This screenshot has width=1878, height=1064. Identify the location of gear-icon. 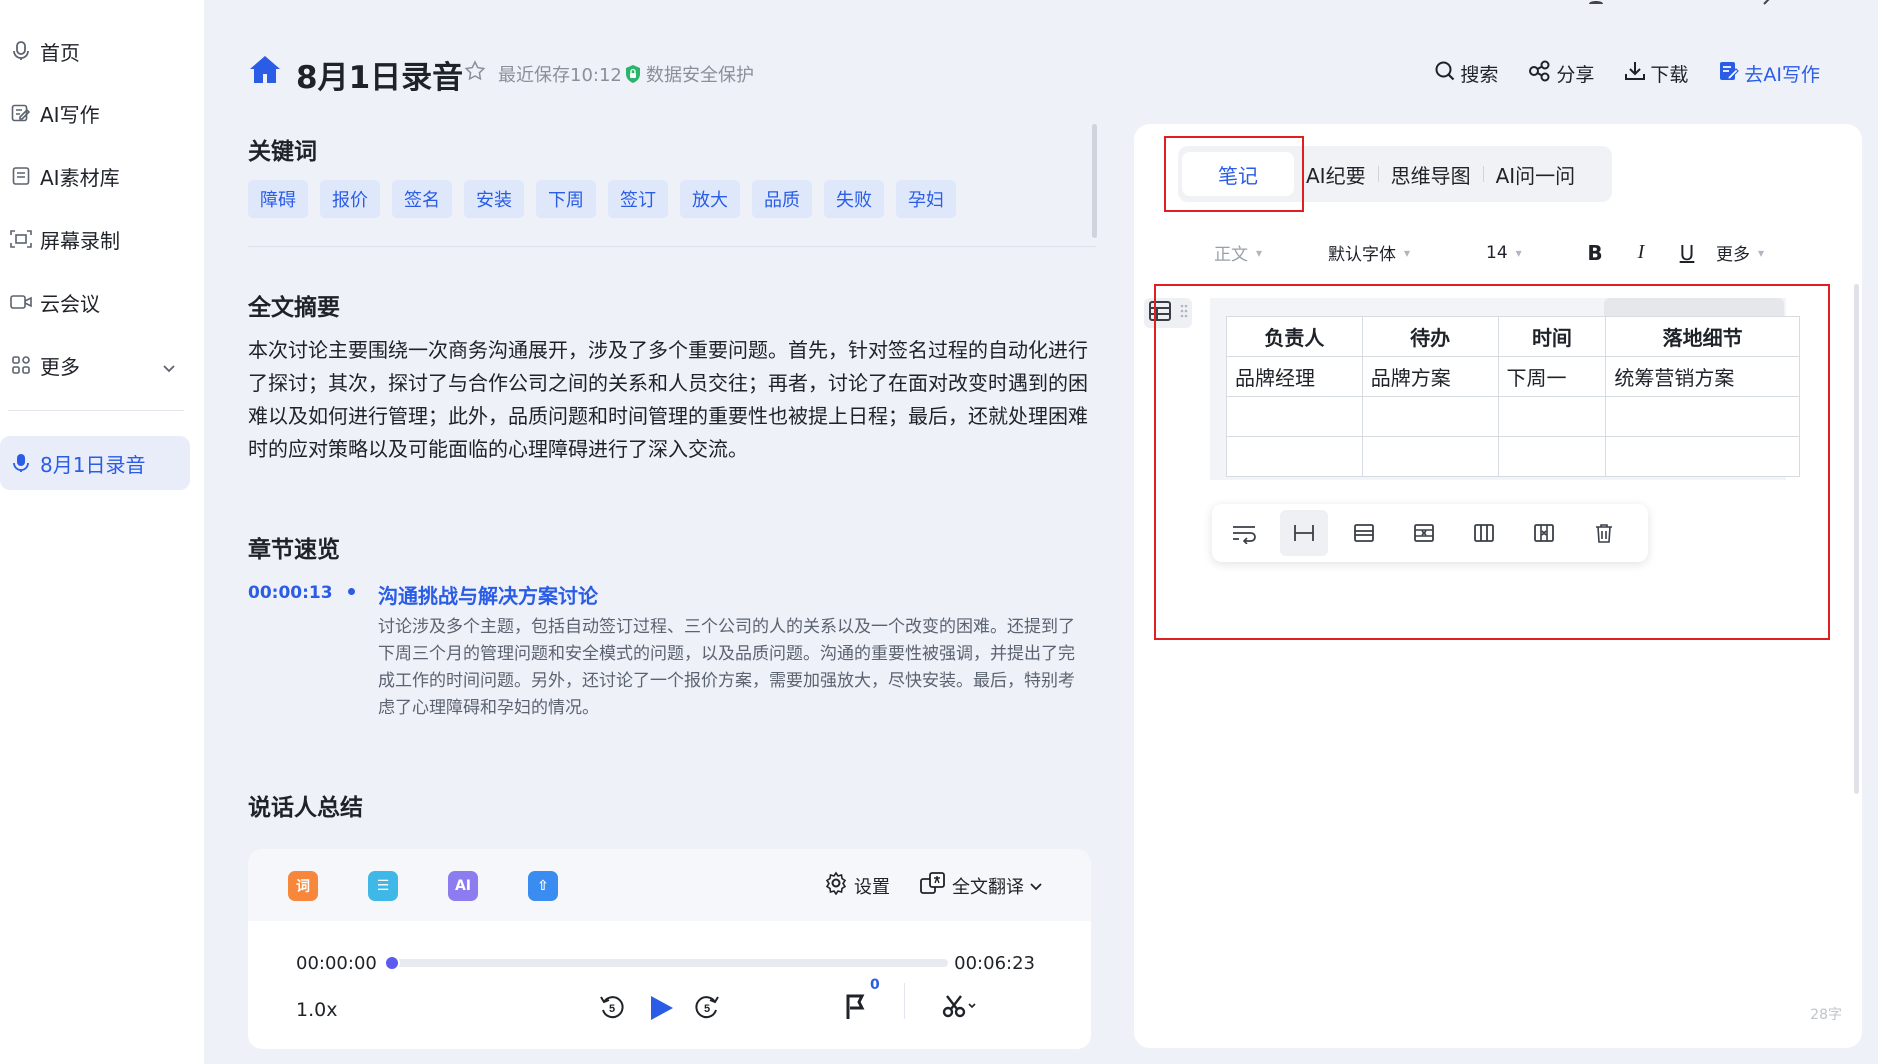
(836, 885).